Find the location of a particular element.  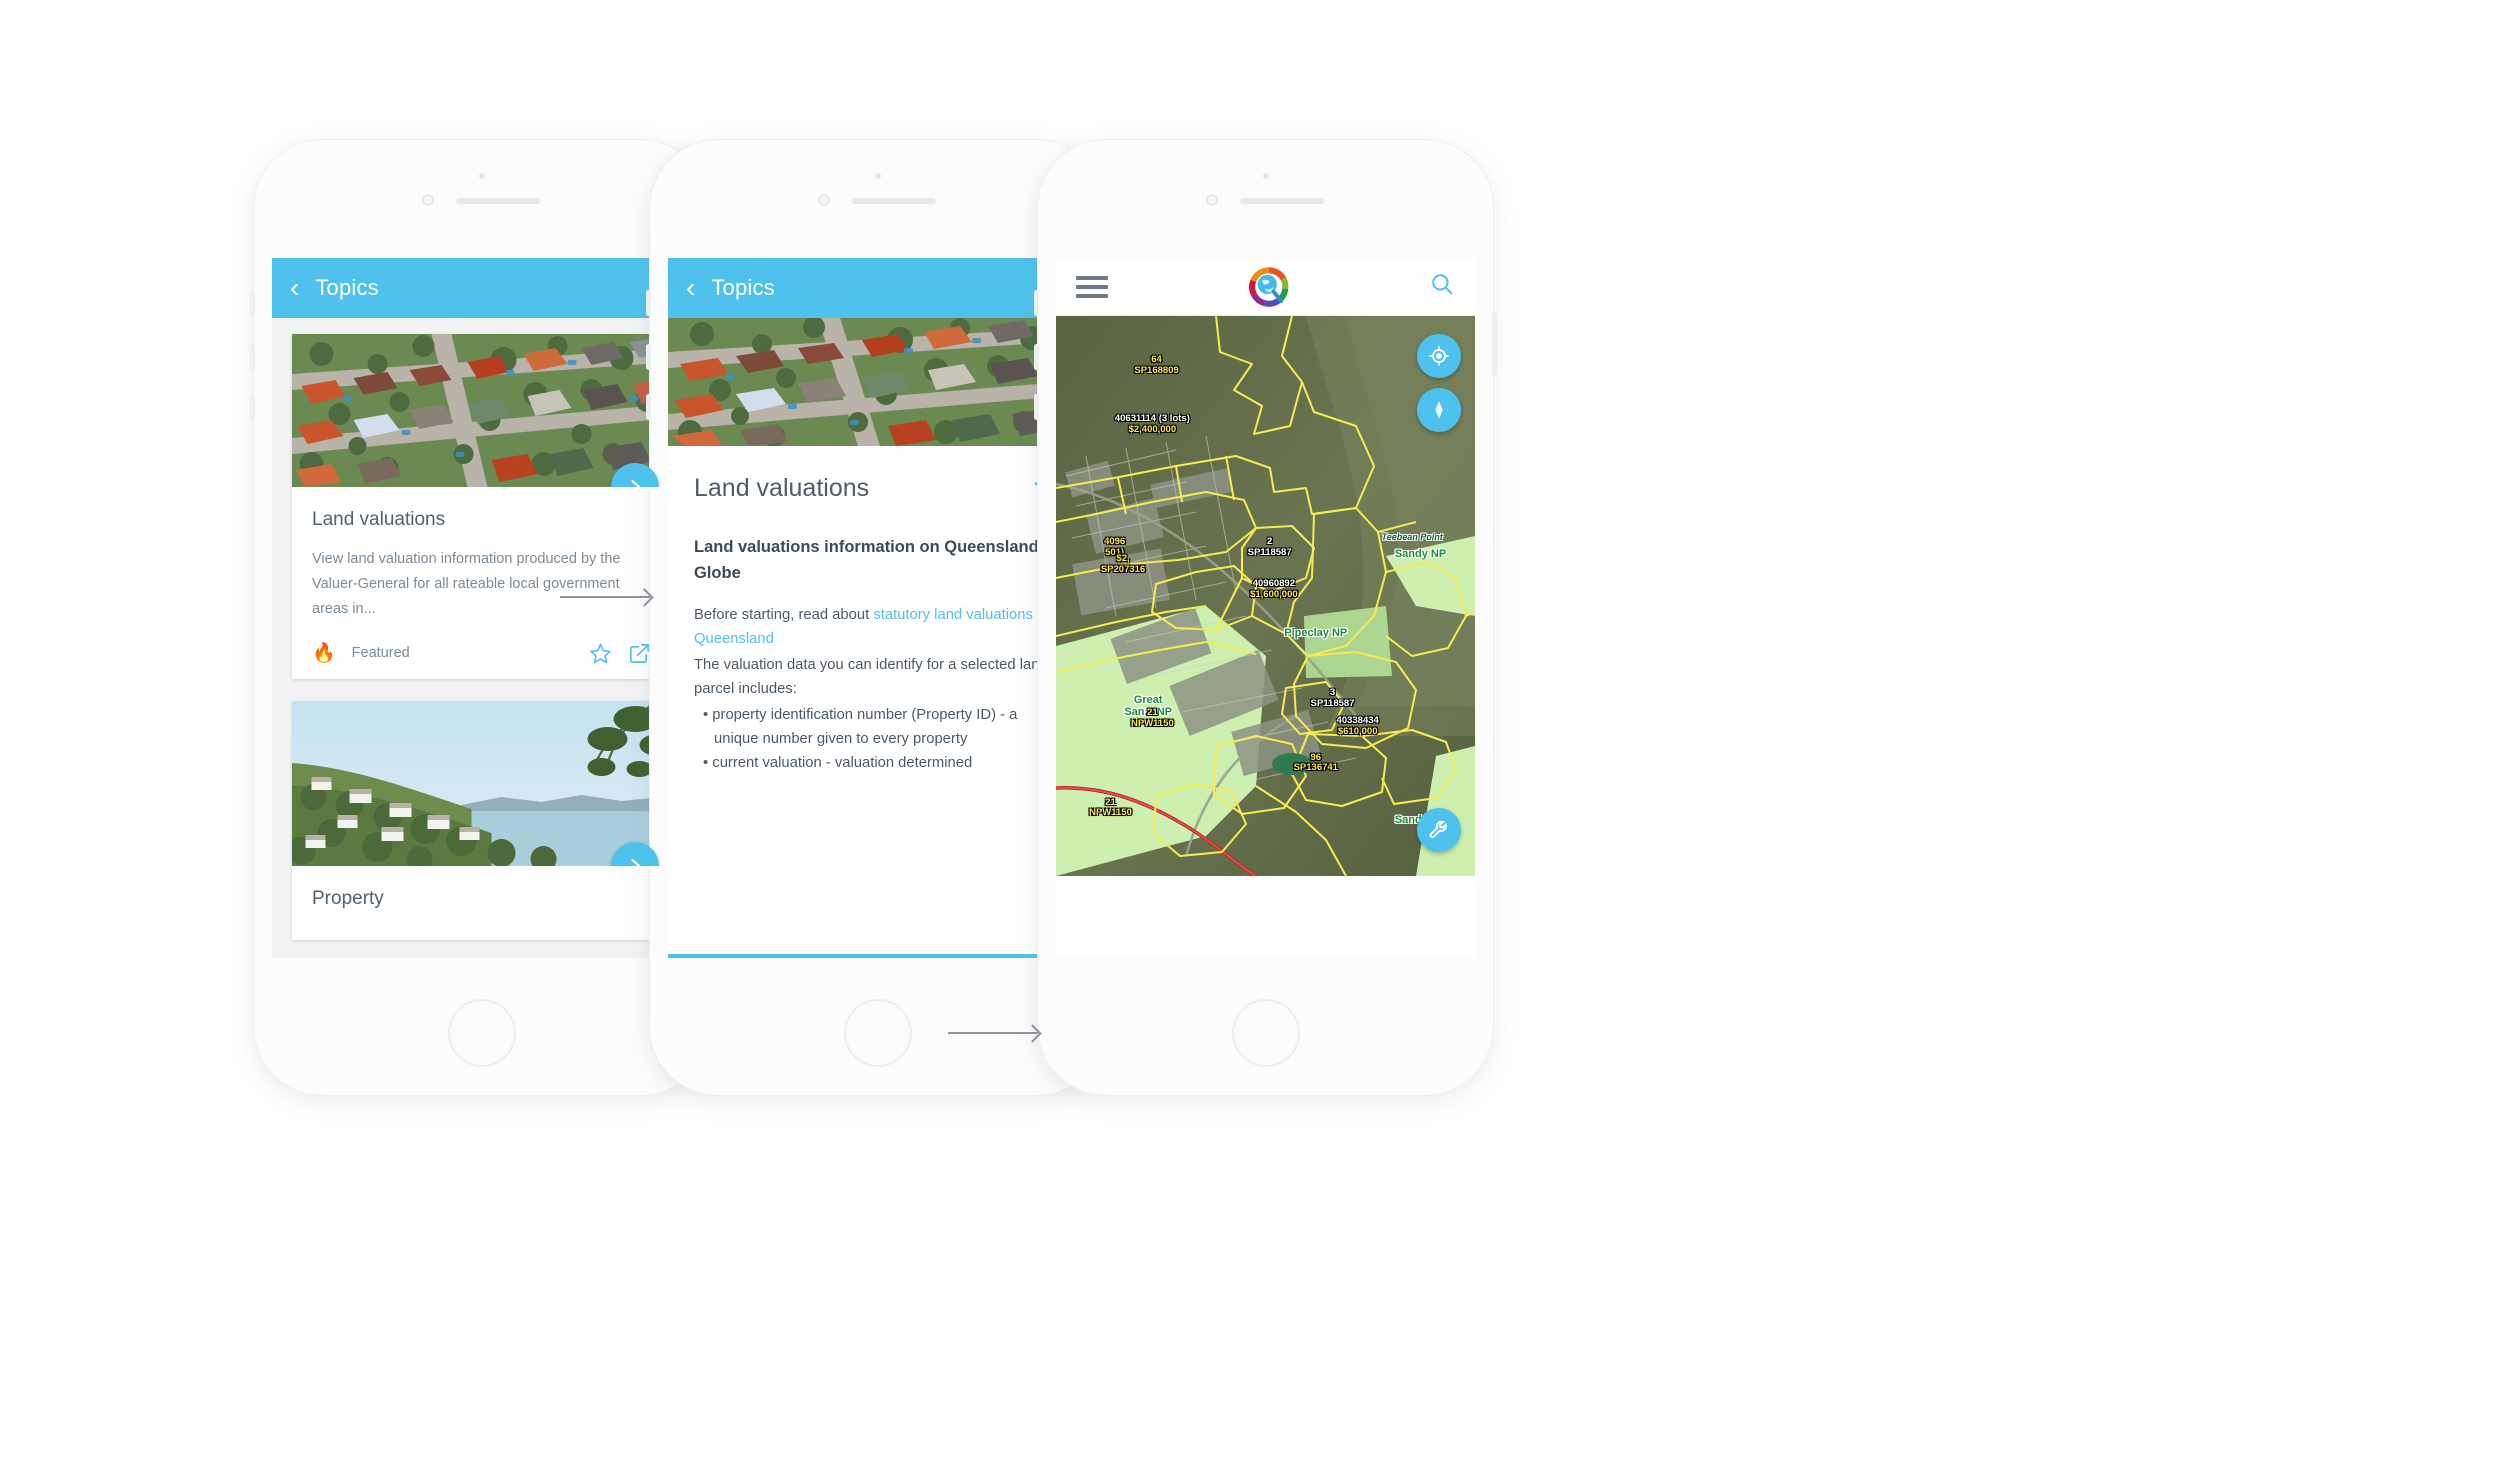

map-label-plan-sp207316: $2, SP207316 is located at coordinates (1123, 564).